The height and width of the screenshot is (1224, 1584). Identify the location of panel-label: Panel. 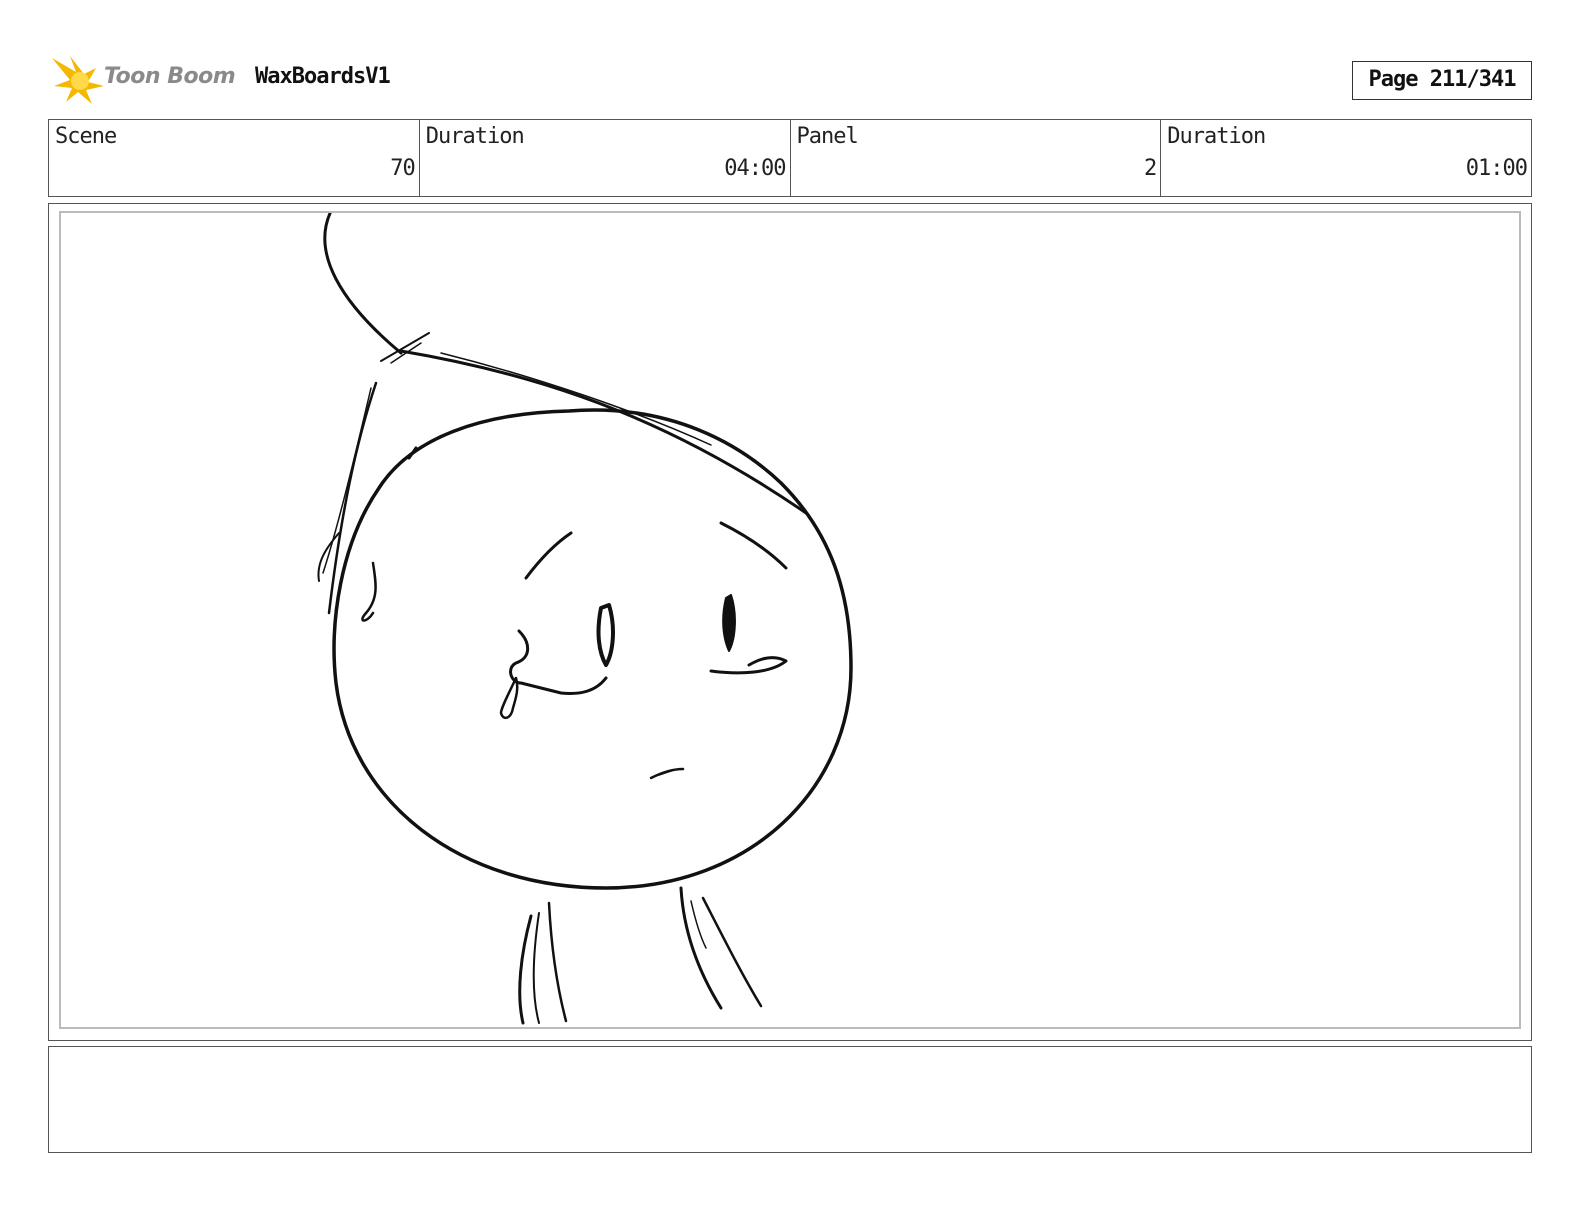
(827, 136).